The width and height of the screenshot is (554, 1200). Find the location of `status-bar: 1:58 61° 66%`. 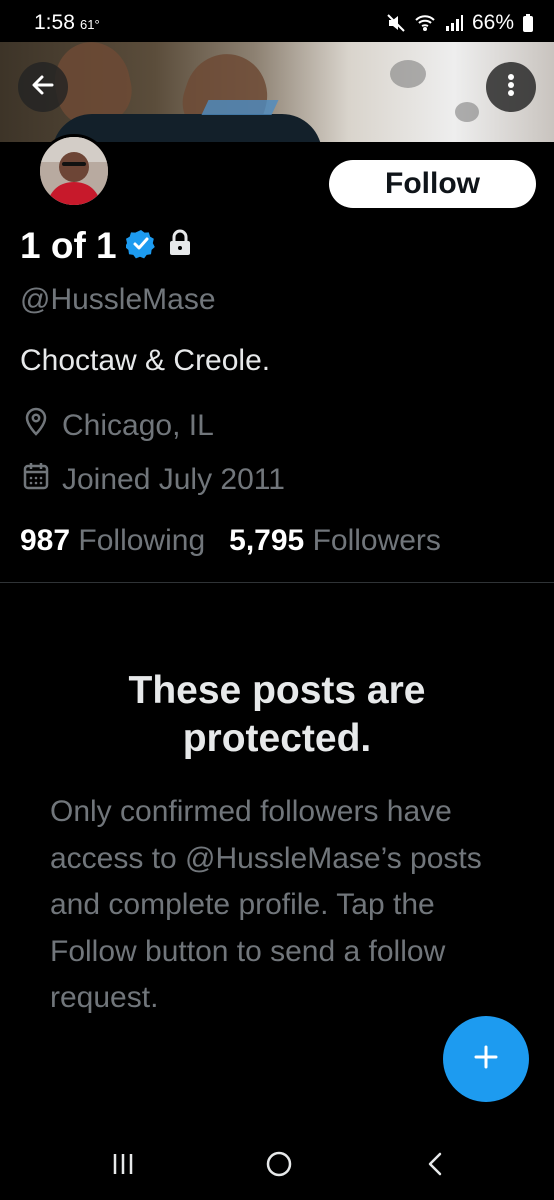

status-bar: 1:58 61° 66% is located at coordinates (277, 21).